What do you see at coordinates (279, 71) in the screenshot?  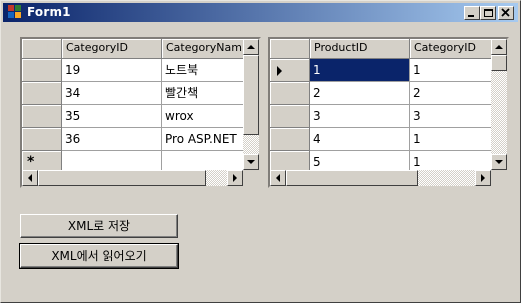 I see `row-pointer-icon` at bounding box center [279, 71].